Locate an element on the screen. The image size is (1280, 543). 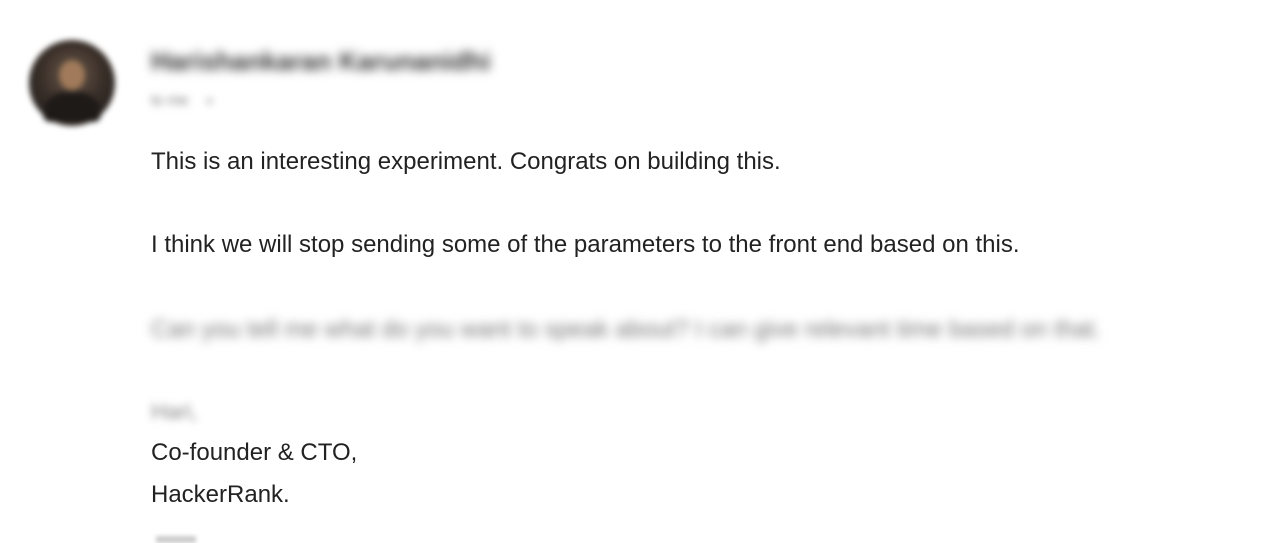
sender-name: Harishankaran Karunanidhi is located at coordinates (321, 61).